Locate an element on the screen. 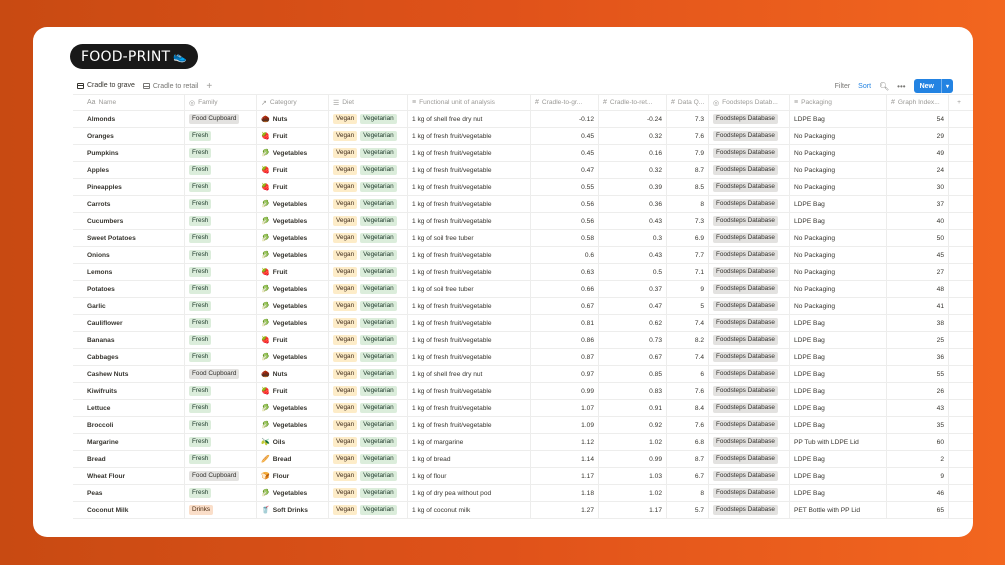 This screenshot has width=1005, height=565. search-icon: 🔍︎ is located at coordinates (884, 86).